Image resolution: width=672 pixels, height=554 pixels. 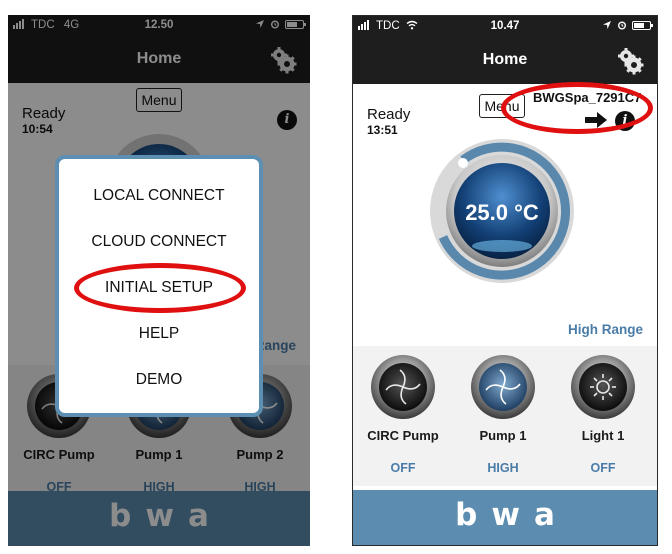 I want to click on status-bar: TDC 10.47, so click(x=505, y=26).